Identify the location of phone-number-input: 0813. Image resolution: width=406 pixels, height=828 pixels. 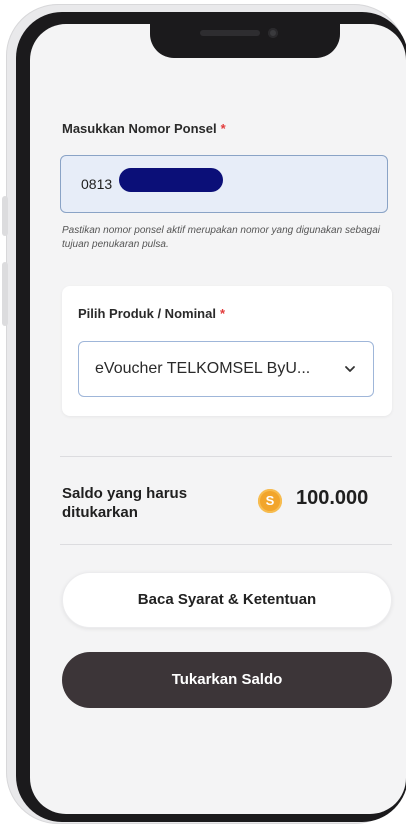
(224, 184).